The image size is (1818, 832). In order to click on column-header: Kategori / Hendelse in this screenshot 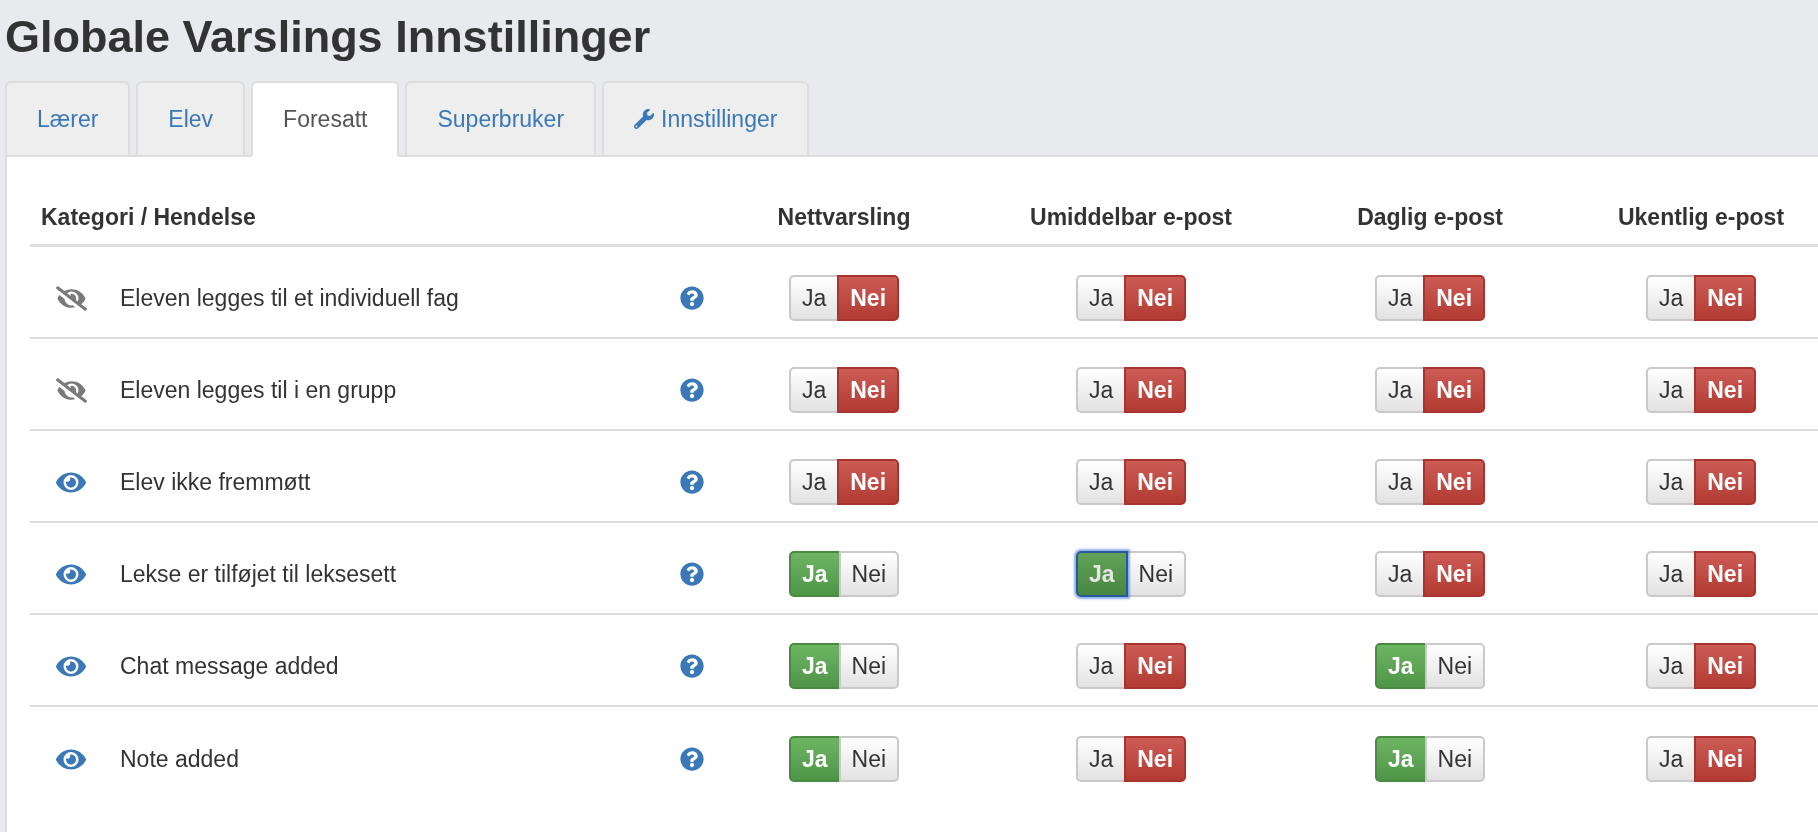, I will do `click(148, 217)`.